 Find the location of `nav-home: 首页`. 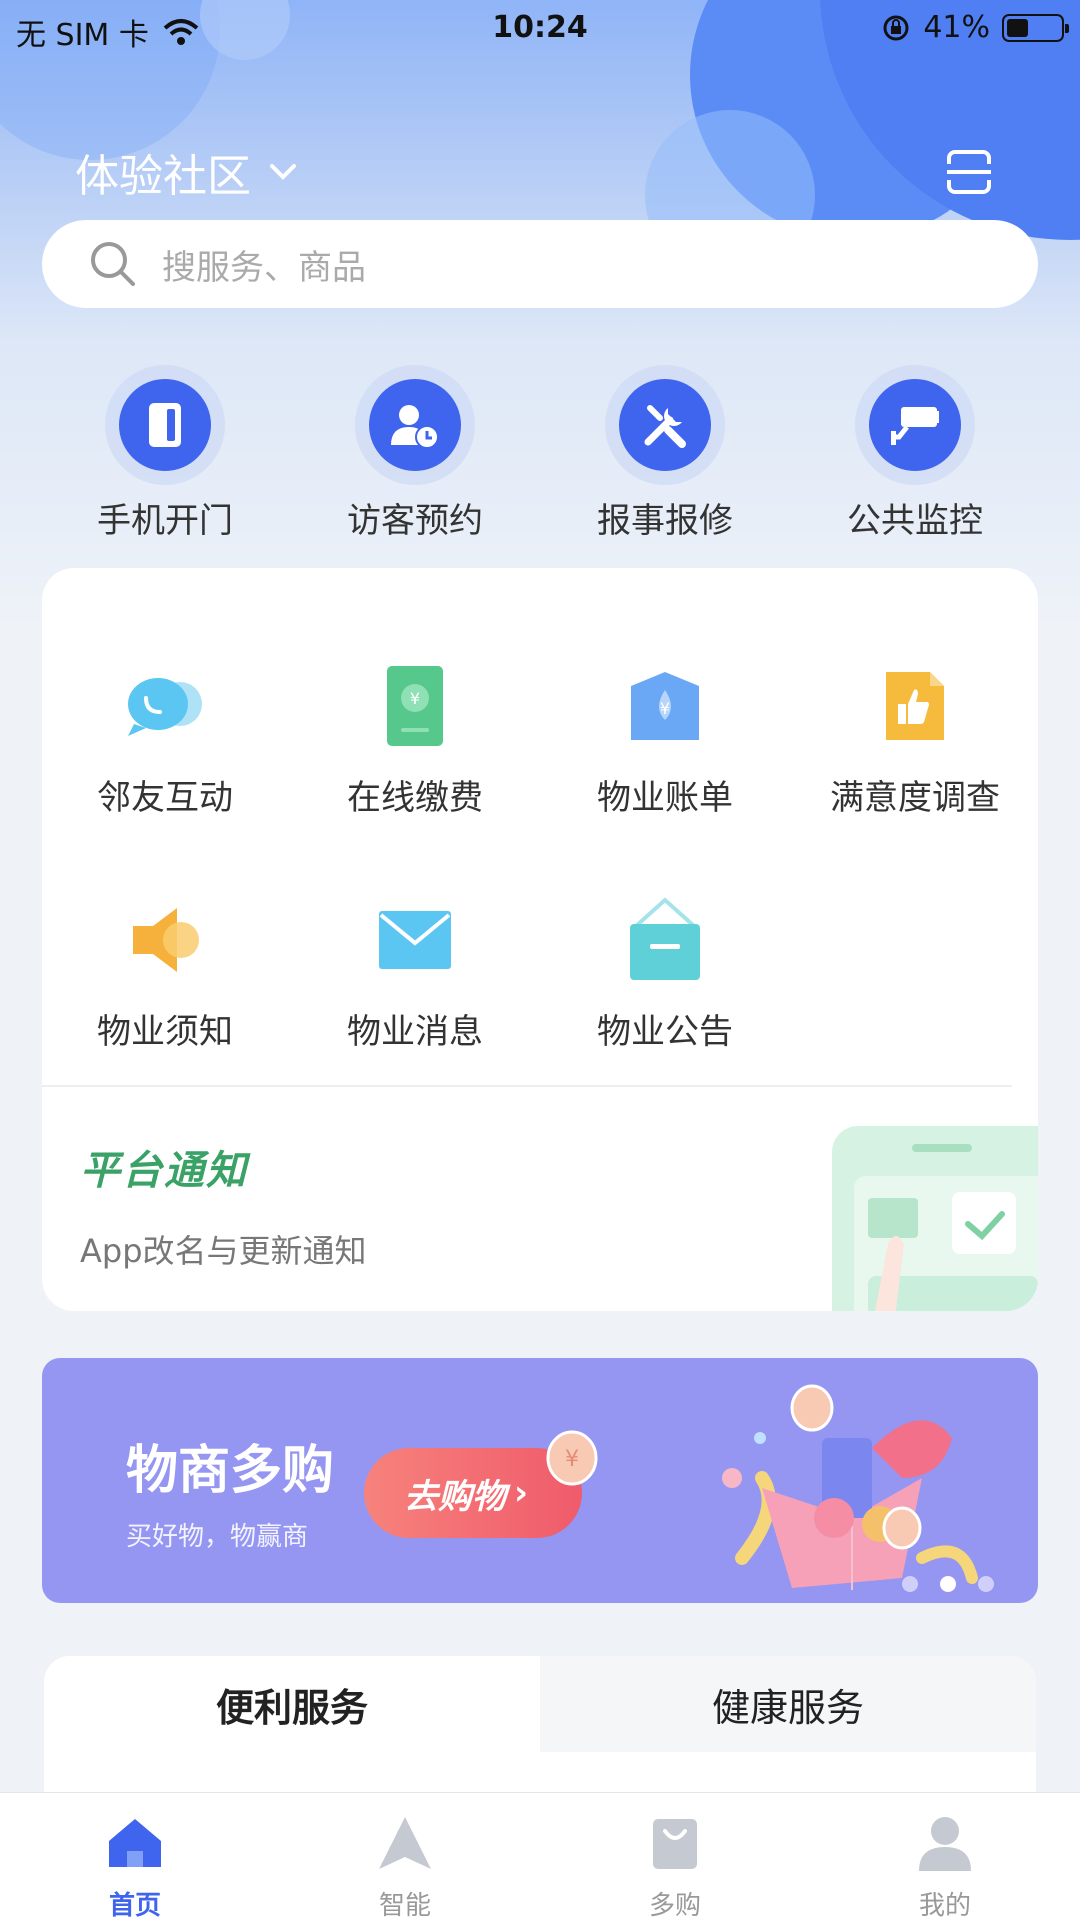

nav-home: 首页 is located at coordinates (135, 1865).